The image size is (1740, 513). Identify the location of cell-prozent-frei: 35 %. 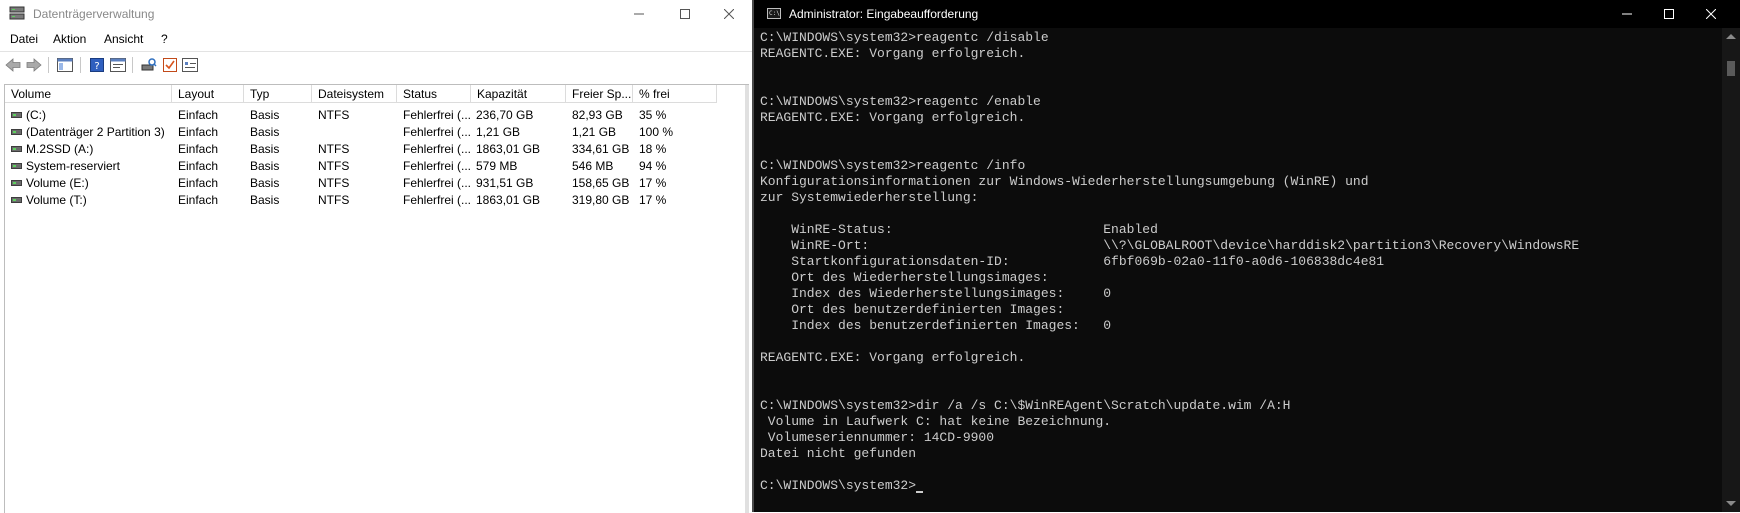
(653, 115).